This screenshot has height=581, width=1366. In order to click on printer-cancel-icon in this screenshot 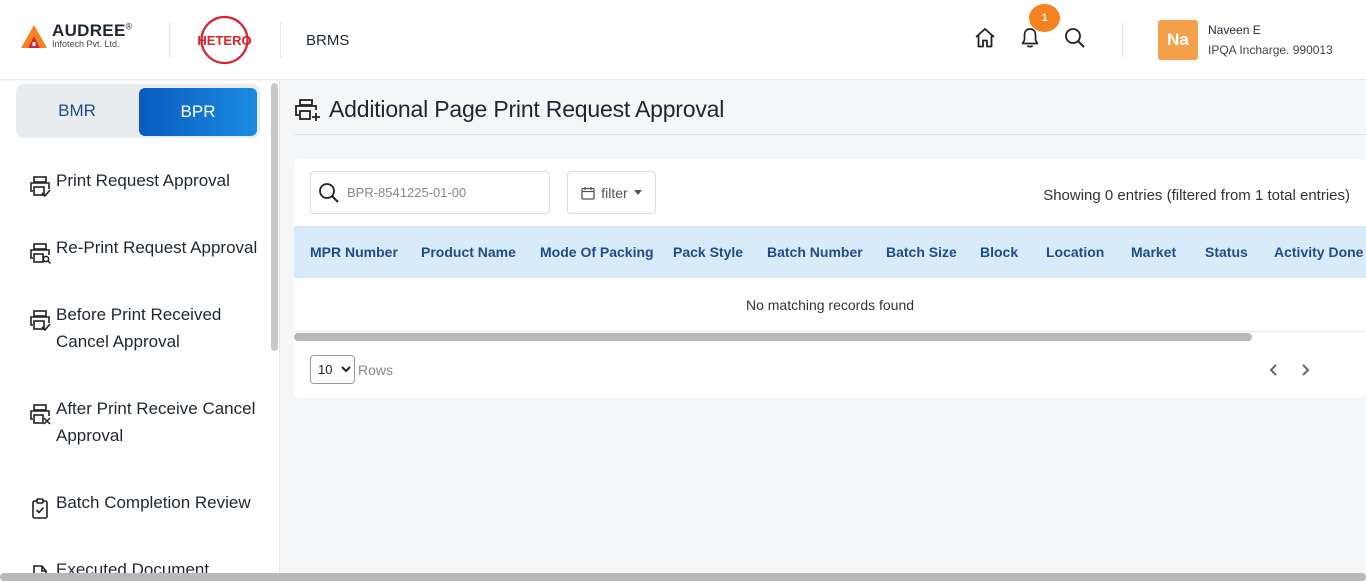, I will do `click(40, 414)`.